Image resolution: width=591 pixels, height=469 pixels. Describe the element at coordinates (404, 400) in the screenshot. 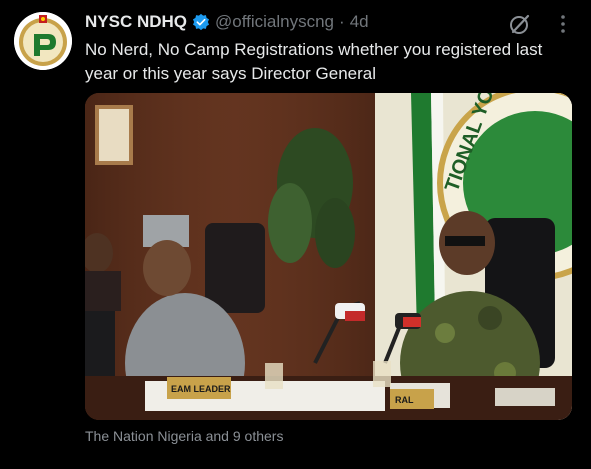

I see `nameplate-right: RAL` at that location.